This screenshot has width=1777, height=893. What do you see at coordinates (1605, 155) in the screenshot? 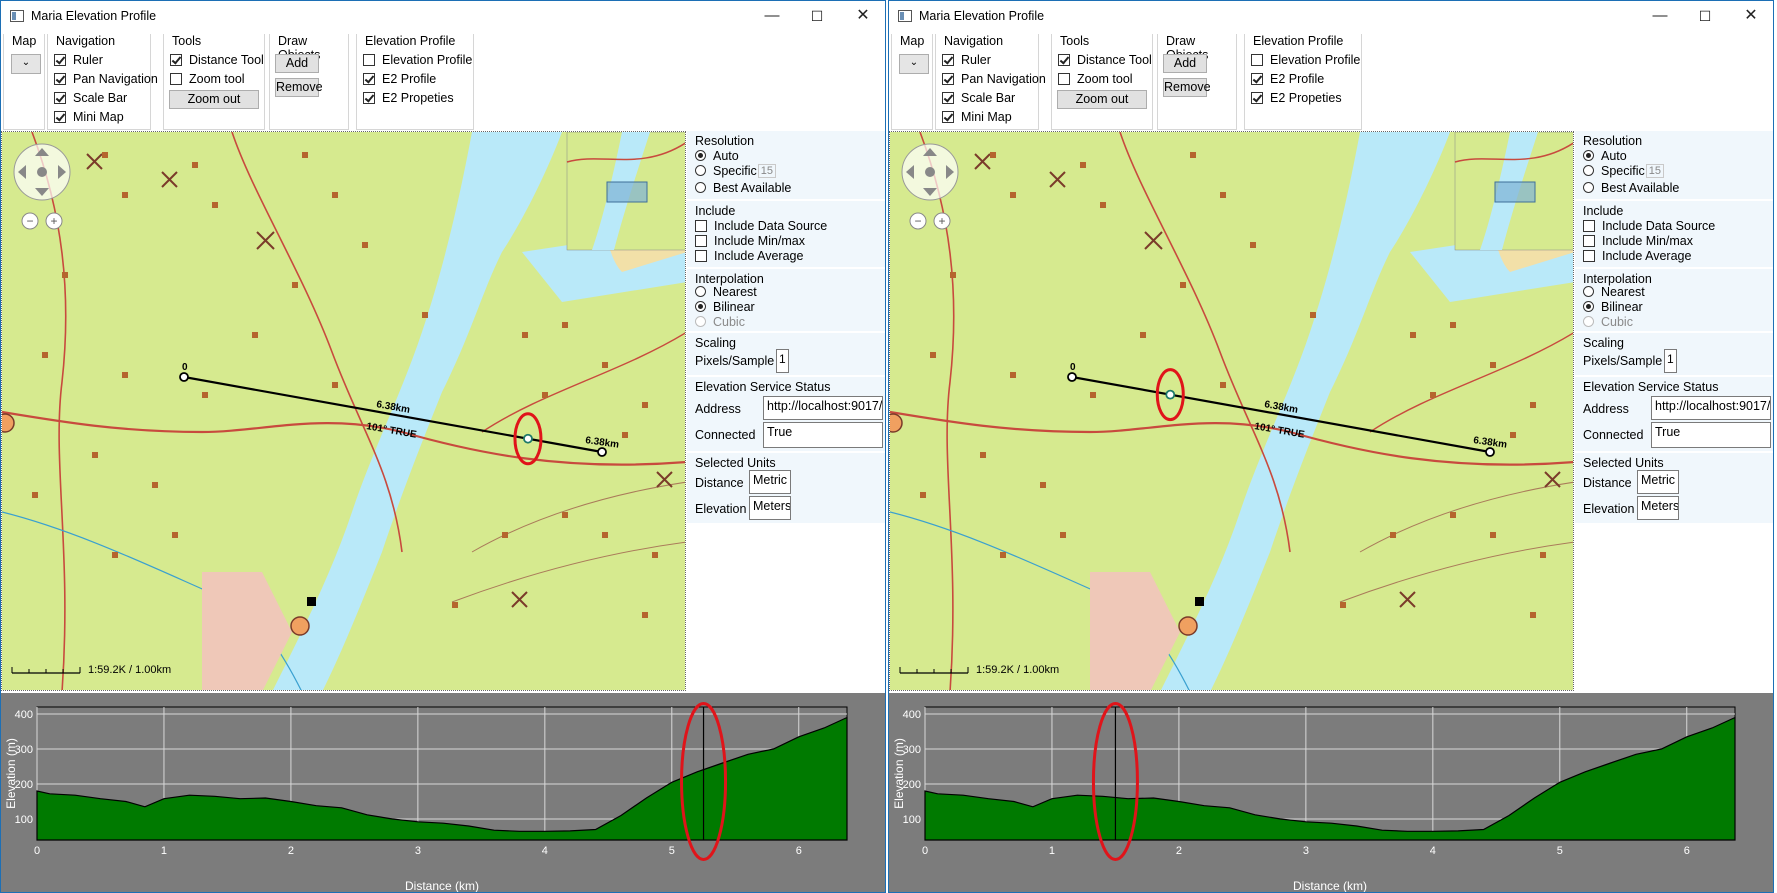
I see `resolution-auto-radio: Auto` at bounding box center [1605, 155].